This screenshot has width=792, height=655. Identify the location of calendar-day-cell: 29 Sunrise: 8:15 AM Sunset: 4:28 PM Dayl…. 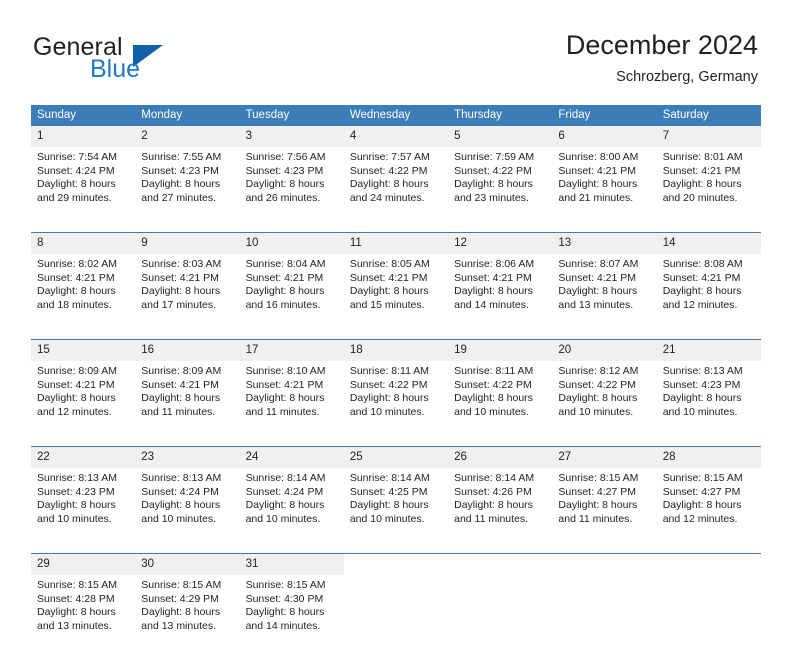
(83, 604).